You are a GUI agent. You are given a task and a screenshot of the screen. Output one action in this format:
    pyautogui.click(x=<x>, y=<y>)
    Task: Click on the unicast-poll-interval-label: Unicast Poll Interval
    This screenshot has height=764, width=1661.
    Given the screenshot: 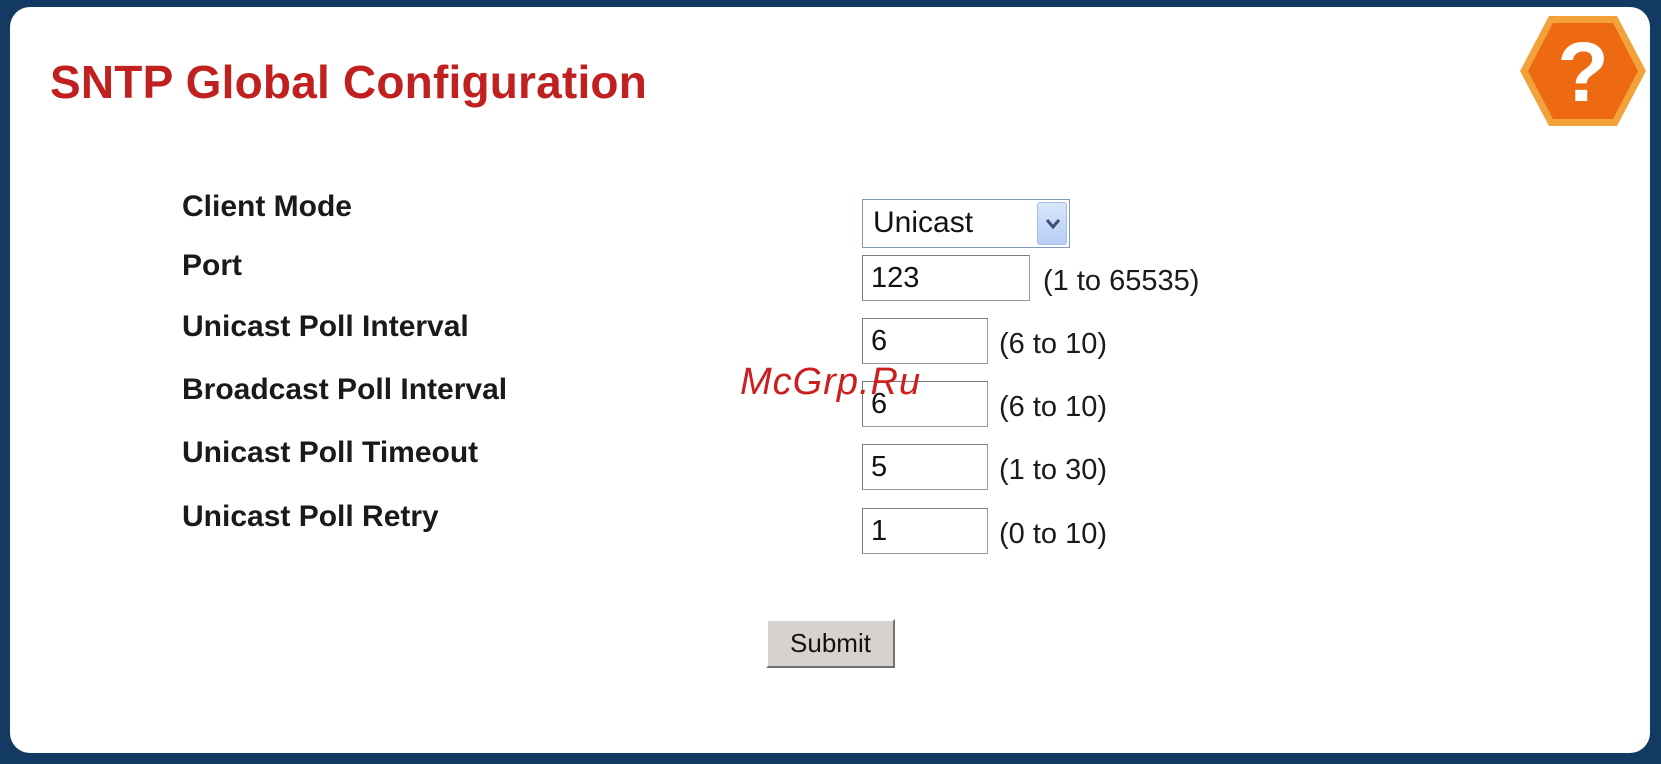 What is the action you would take?
    pyautogui.click(x=325, y=326)
    